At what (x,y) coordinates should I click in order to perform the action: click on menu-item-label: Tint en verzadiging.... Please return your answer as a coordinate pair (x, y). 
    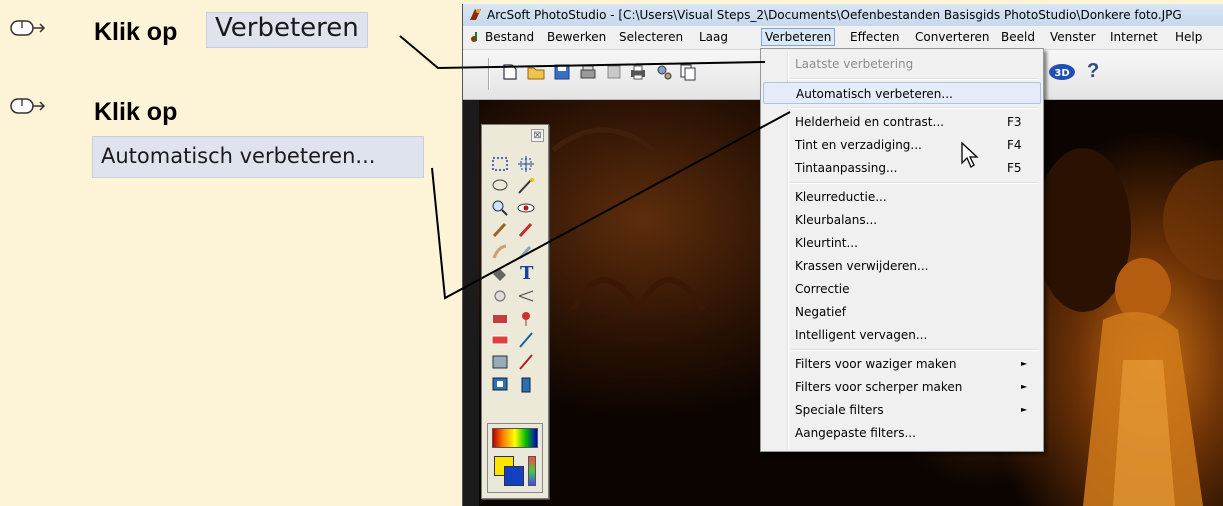
    Looking at the image, I should click on (858, 145).